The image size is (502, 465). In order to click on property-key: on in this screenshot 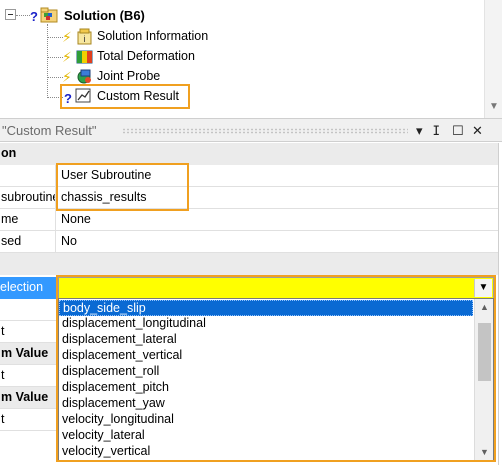, I will do `click(249, 154)`.